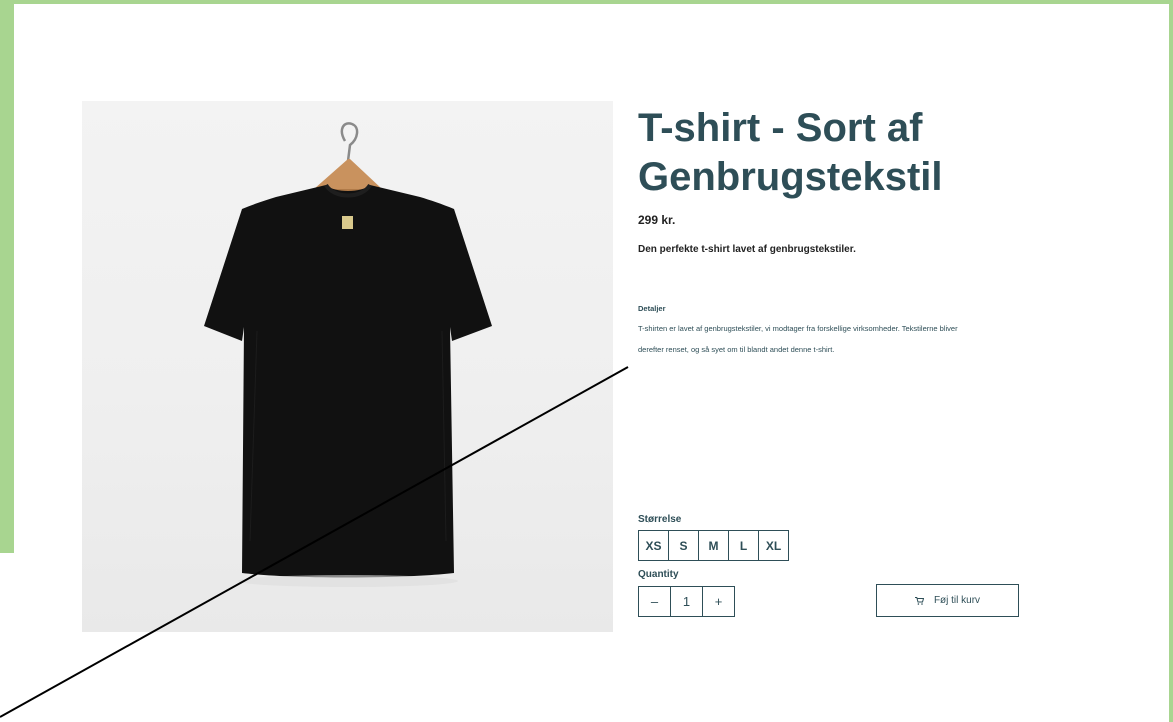  I want to click on size-label: Størrelse, so click(660, 519).